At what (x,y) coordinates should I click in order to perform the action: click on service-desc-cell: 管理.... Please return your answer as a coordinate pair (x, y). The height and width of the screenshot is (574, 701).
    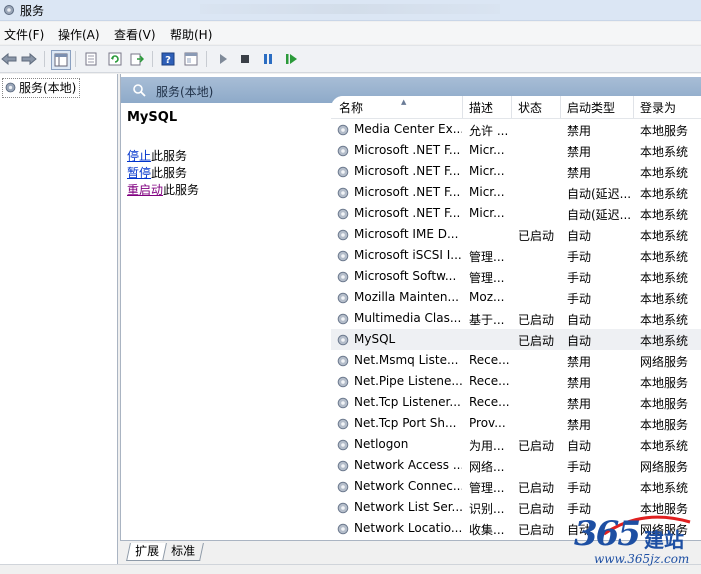
    Looking at the image, I should click on (487, 257).